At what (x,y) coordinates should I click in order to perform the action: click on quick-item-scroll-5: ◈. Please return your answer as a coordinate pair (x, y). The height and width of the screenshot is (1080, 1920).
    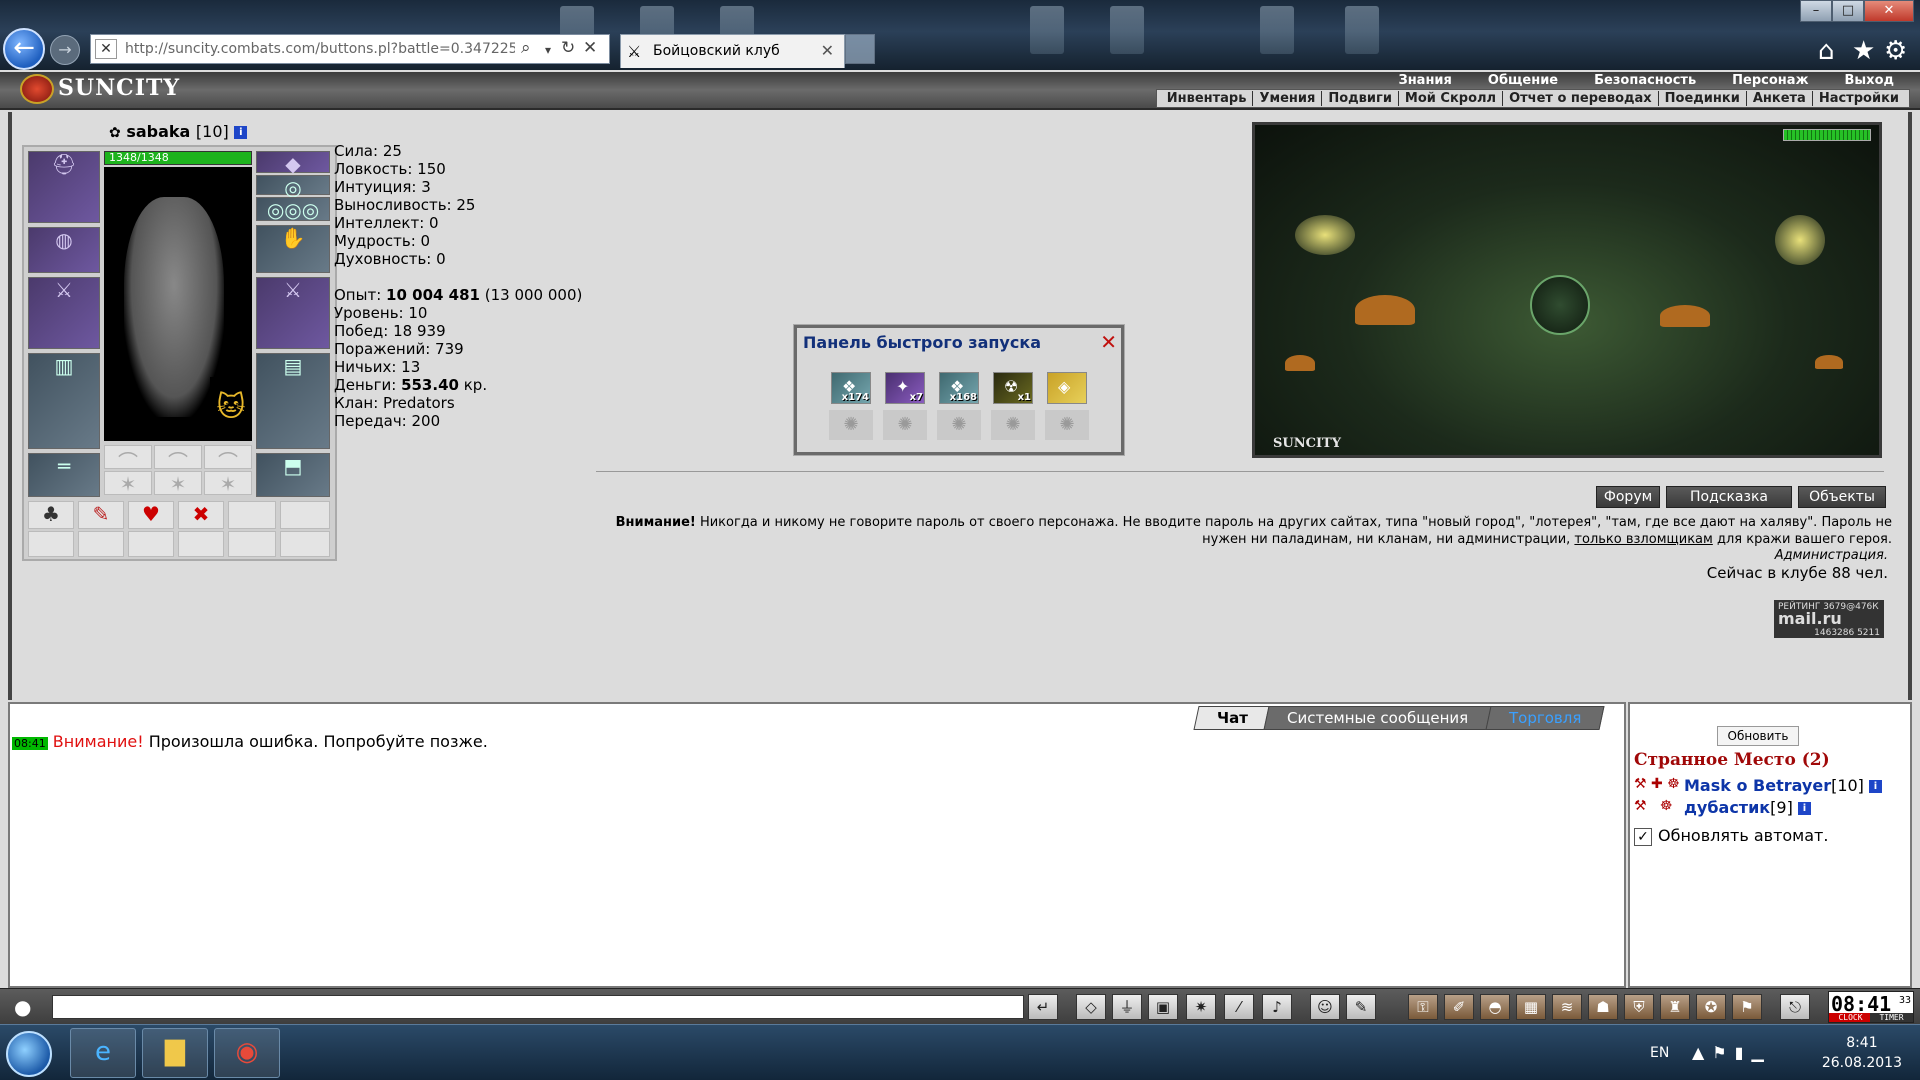
    Looking at the image, I should click on (1067, 388).